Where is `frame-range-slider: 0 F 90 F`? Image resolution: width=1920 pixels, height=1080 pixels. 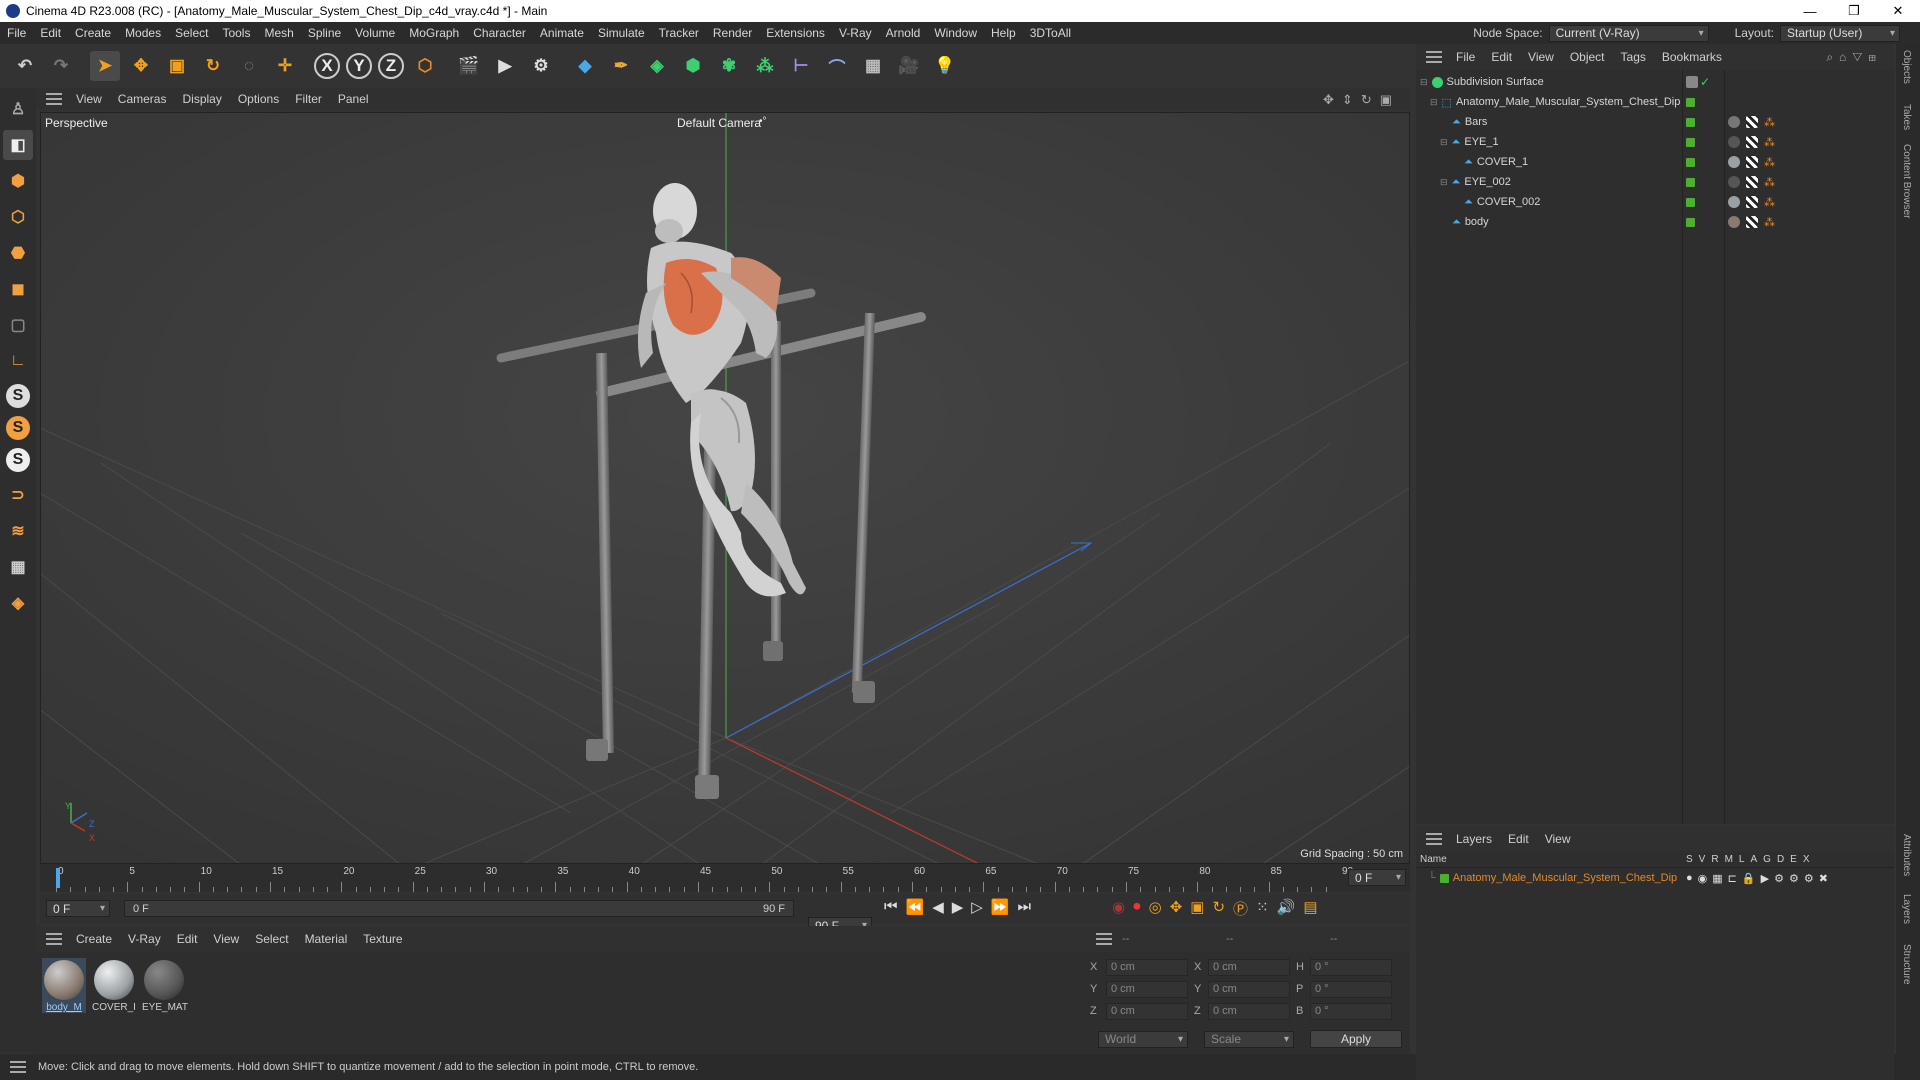 frame-range-slider: 0 F 90 F is located at coordinates (459, 908).